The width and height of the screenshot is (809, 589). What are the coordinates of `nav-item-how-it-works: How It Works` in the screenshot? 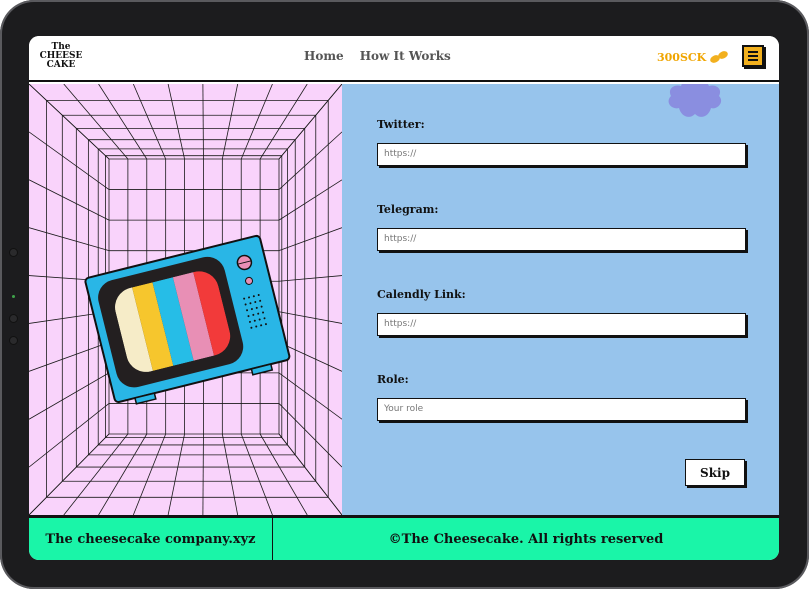 It's located at (405, 56).